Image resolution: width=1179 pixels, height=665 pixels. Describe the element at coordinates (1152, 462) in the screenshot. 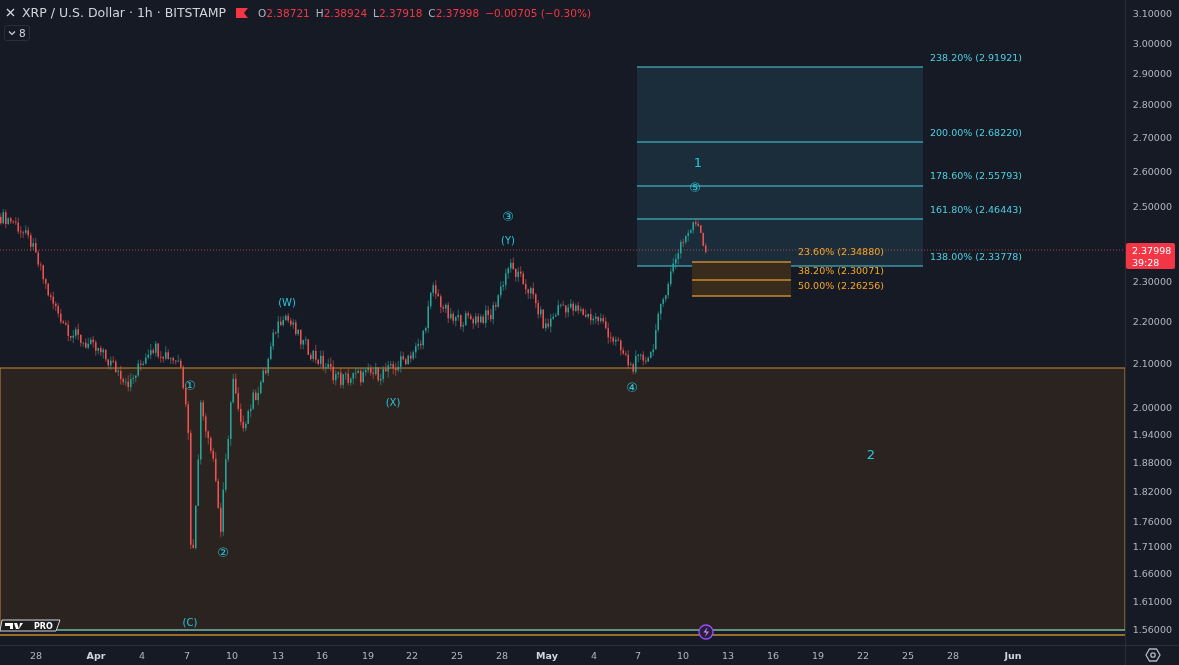

I see `price-axis-label: 1.88000` at that location.